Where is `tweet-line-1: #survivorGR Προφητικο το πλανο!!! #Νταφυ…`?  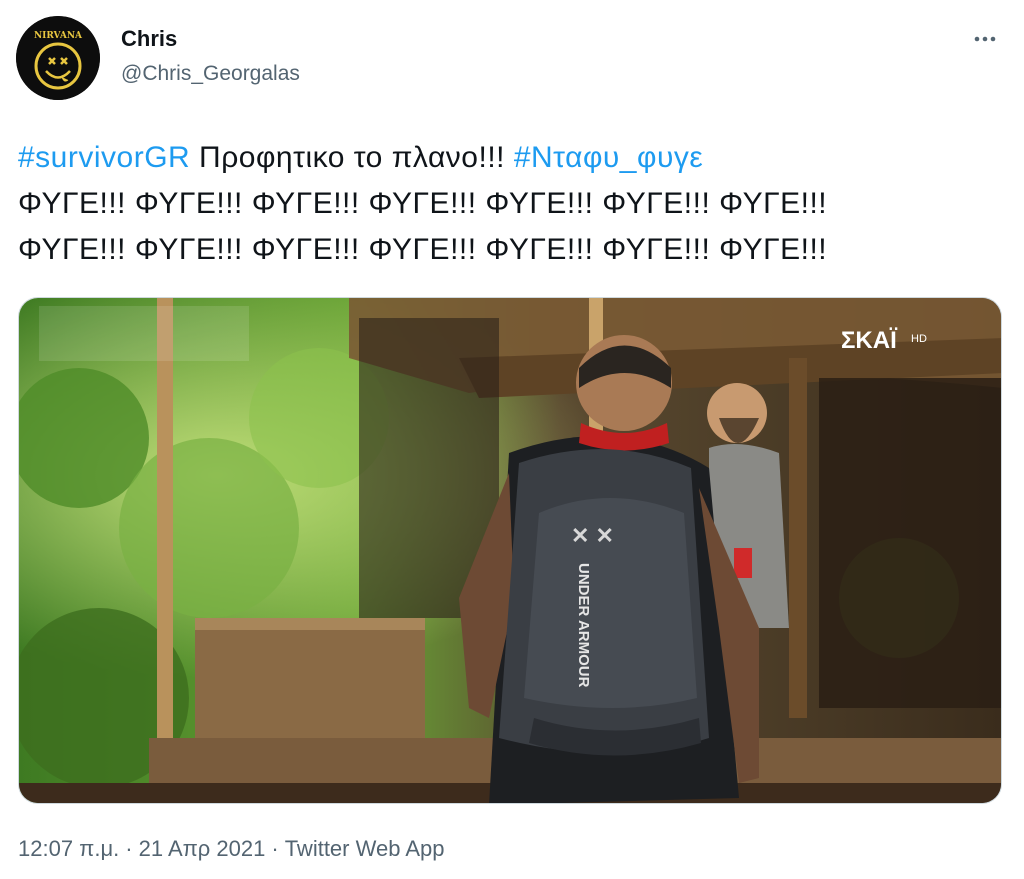 tweet-line-1: #survivorGR Προφητικο το πλανο!!! #Νταφυ… is located at coordinates (513, 158).